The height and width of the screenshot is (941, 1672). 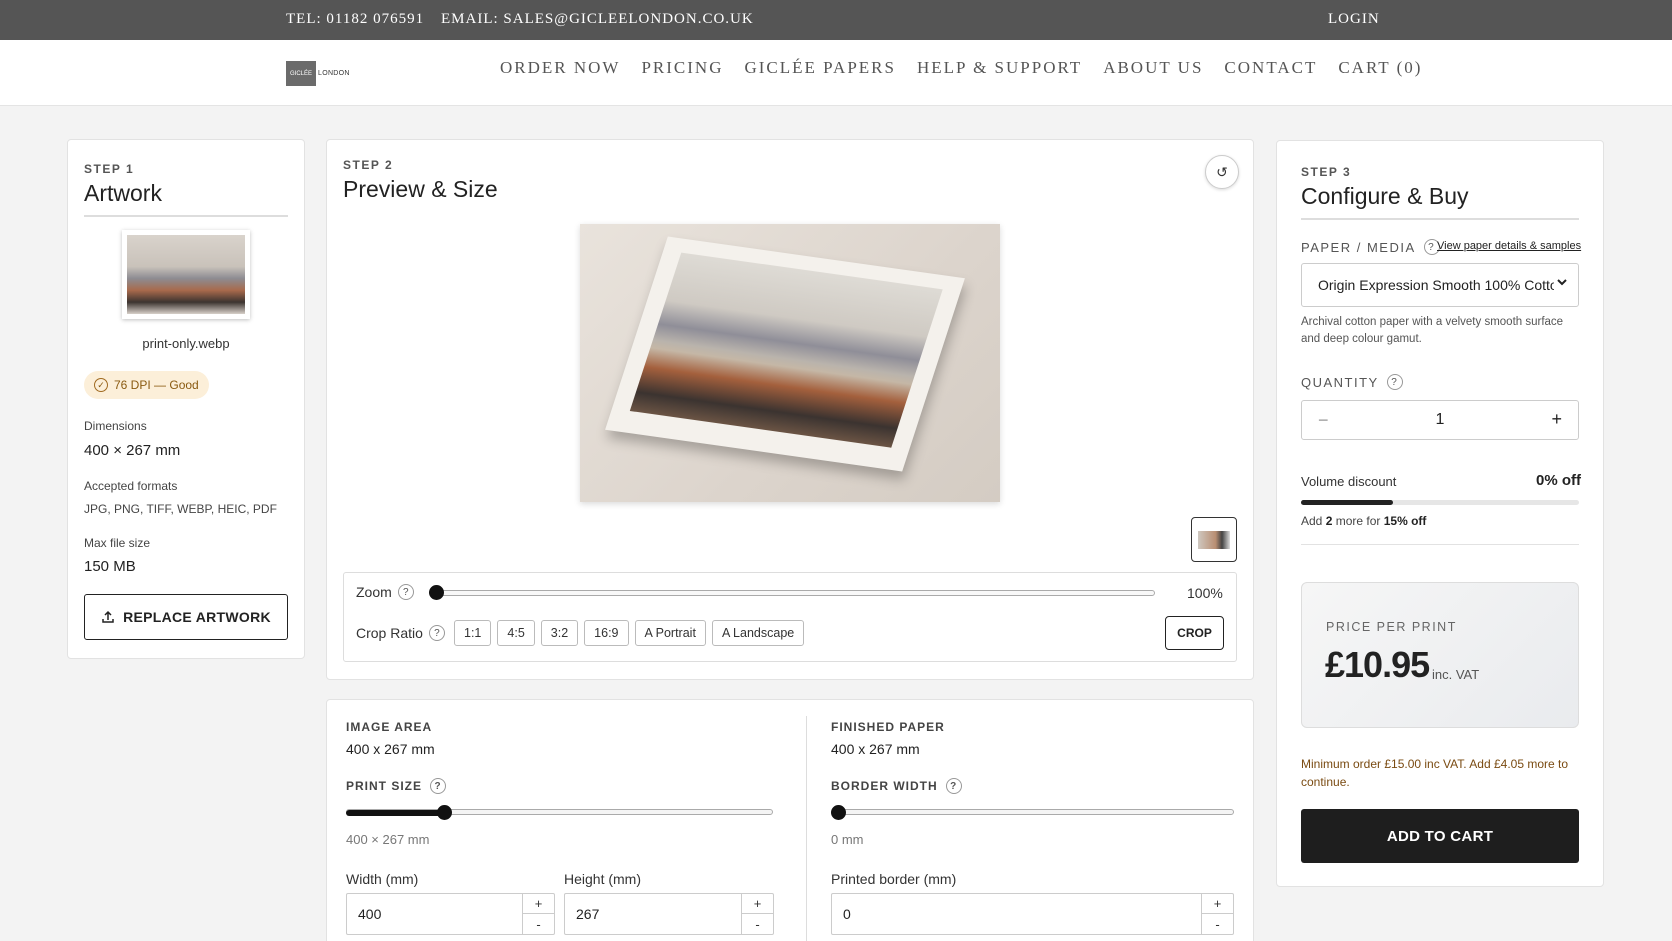 I want to click on phone-number: TEL: 01182 076591, so click(x=355, y=19).